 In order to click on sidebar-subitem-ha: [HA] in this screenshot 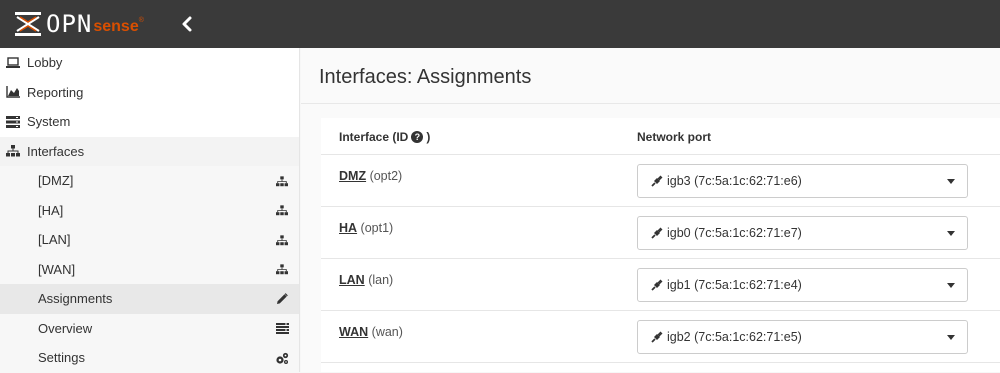, I will do `click(149, 210)`.